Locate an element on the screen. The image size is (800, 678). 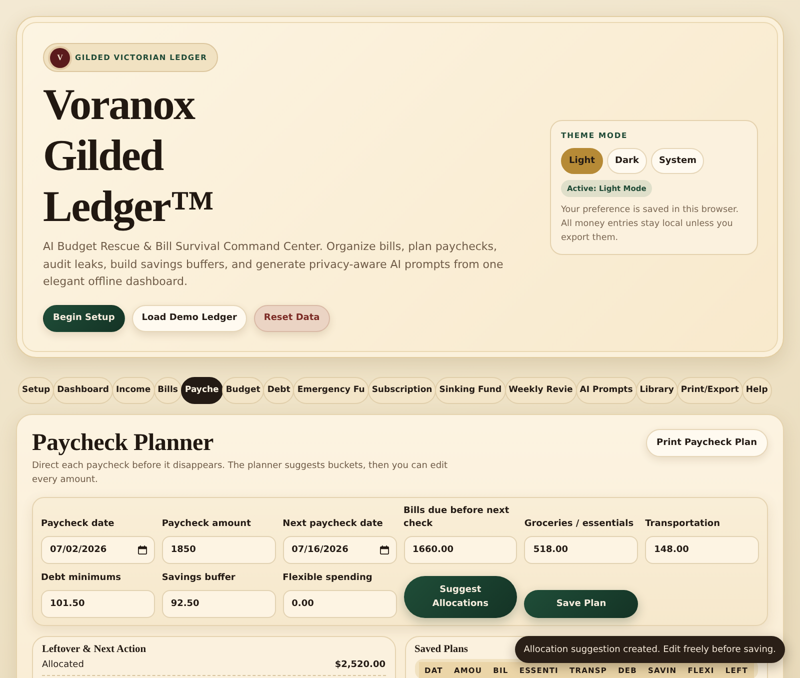
planner-action-button: Save Plan is located at coordinates (581, 604).